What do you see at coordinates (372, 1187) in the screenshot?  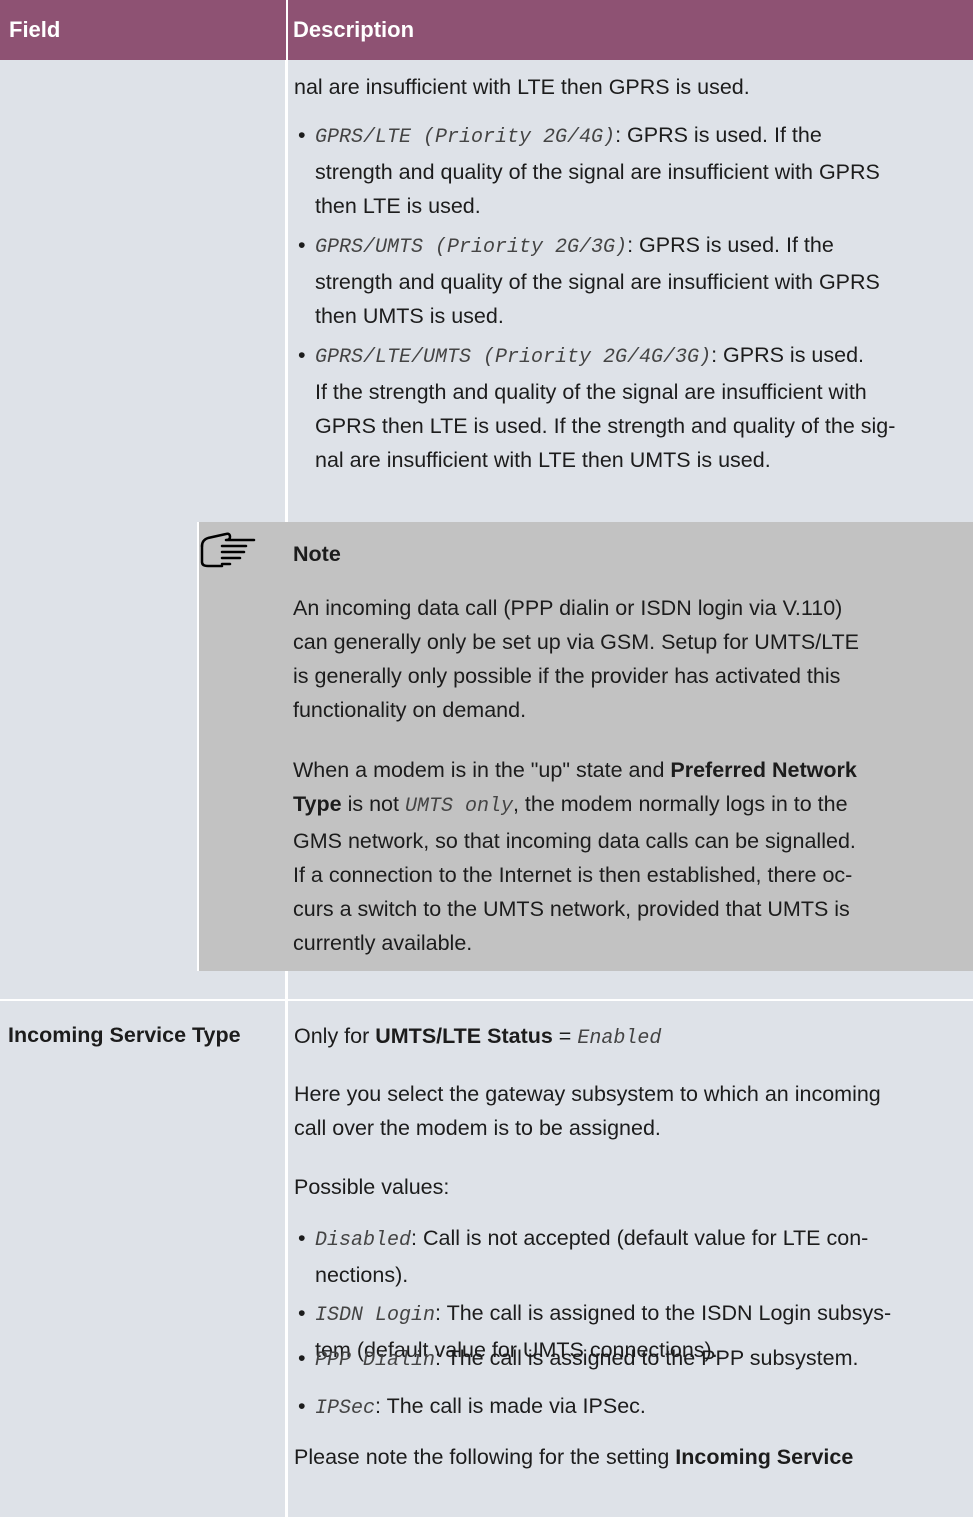 I see `possible-values-label: Possible values:` at bounding box center [372, 1187].